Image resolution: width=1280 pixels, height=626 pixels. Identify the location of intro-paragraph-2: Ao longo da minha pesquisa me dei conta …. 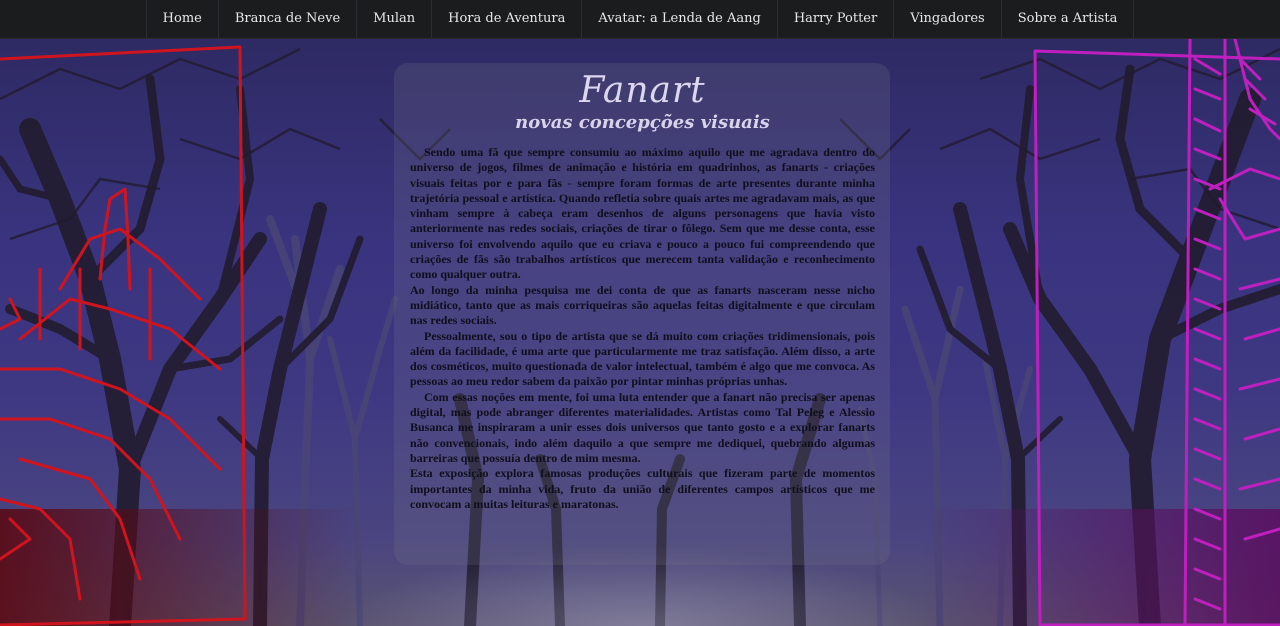
(642, 305).